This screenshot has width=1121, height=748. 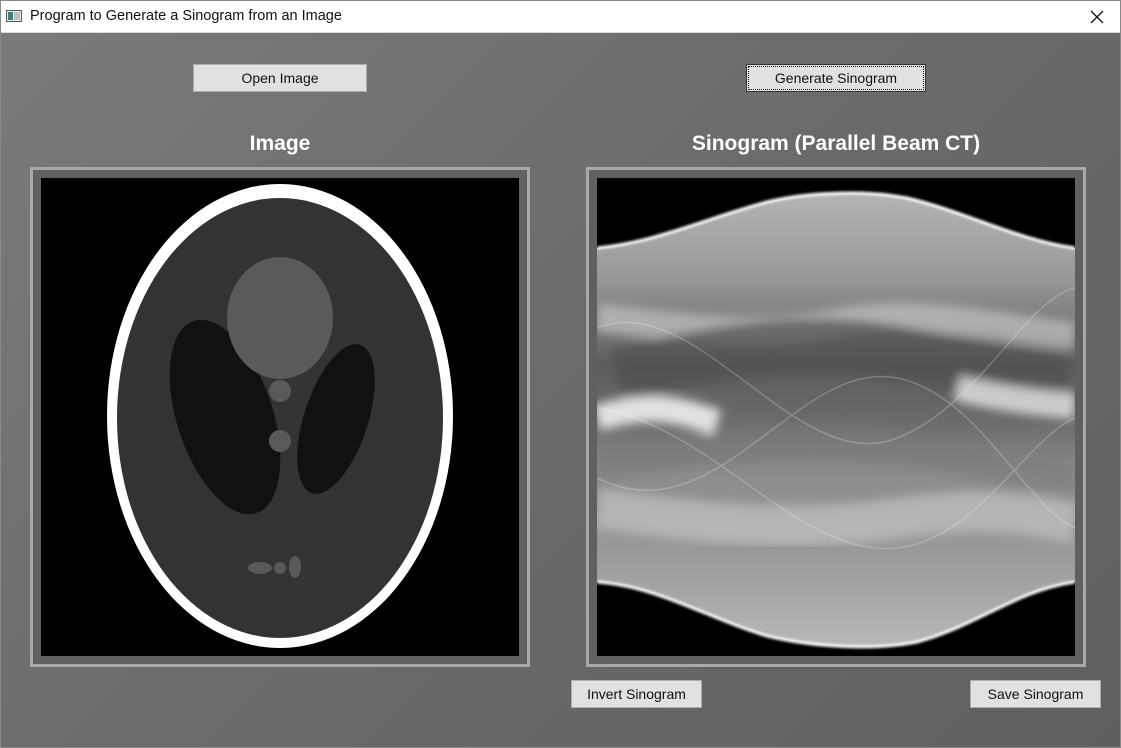 What do you see at coordinates (280, 78) in the screenshot?
I see `open-image-button: Open Image` at bounding box center [280, 78].